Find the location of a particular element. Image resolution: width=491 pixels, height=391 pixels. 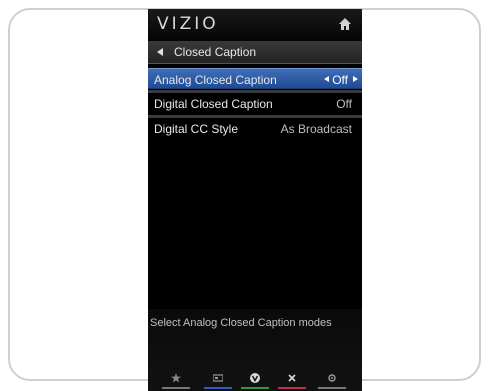

close-button is located at coordinates (292, 381).